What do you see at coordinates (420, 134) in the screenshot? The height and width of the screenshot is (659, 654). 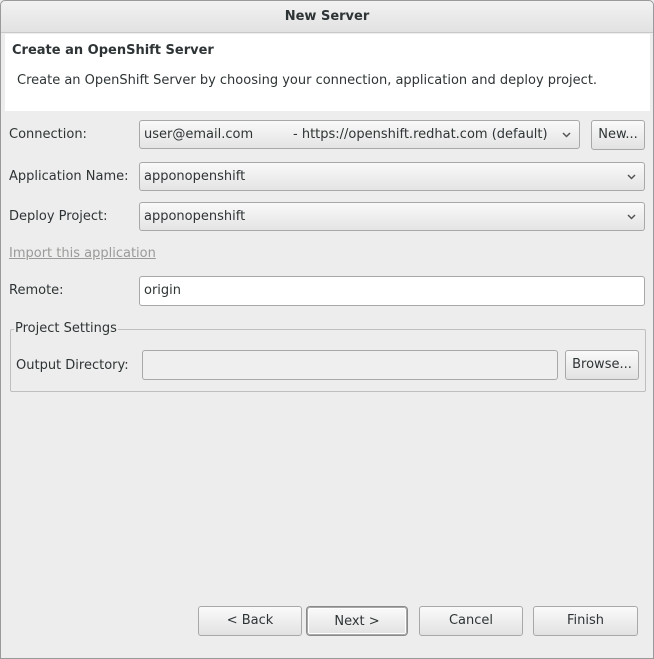 I see `connection-url: - https://openshift.redhat.com (default)` at bounding box center [420, 134].